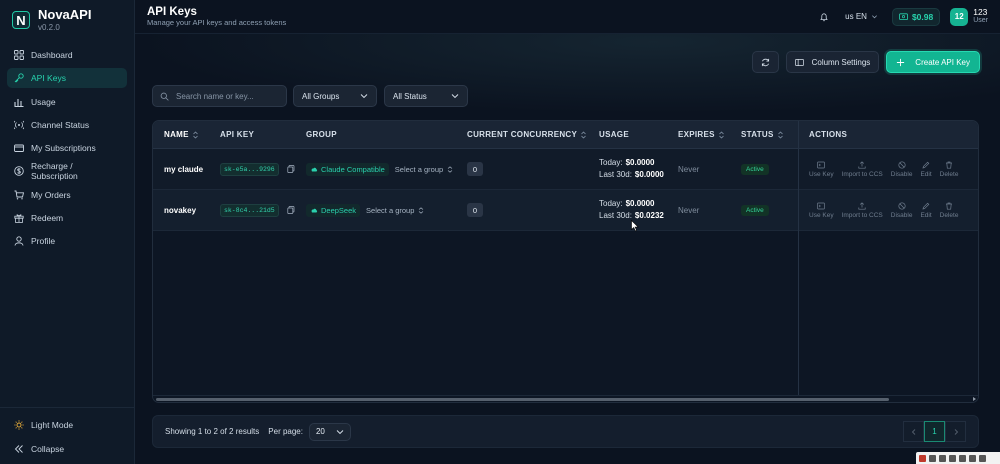 Image resolution: width=1000 pixels, height=464 pixels. What do you see at coordinates (226, 96) in the screenshot?
I see `search-input` at bounding box center [226, 96].